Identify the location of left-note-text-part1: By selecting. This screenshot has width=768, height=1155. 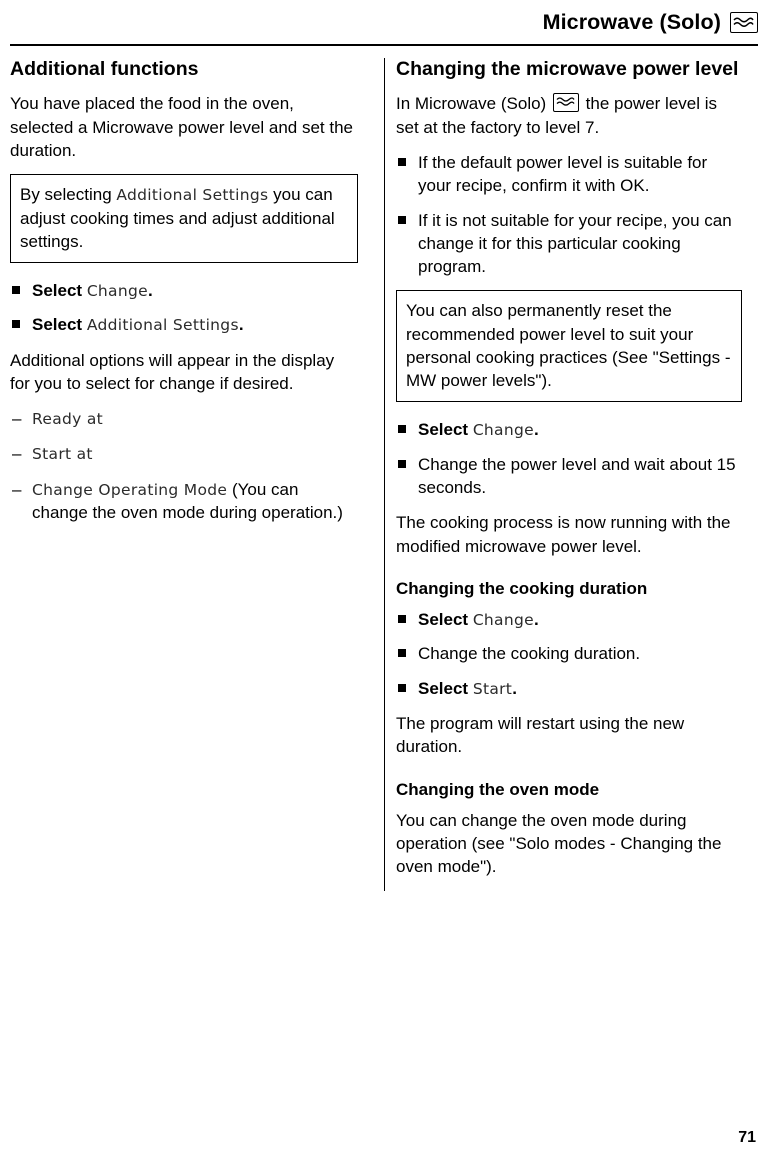
(68, 195).